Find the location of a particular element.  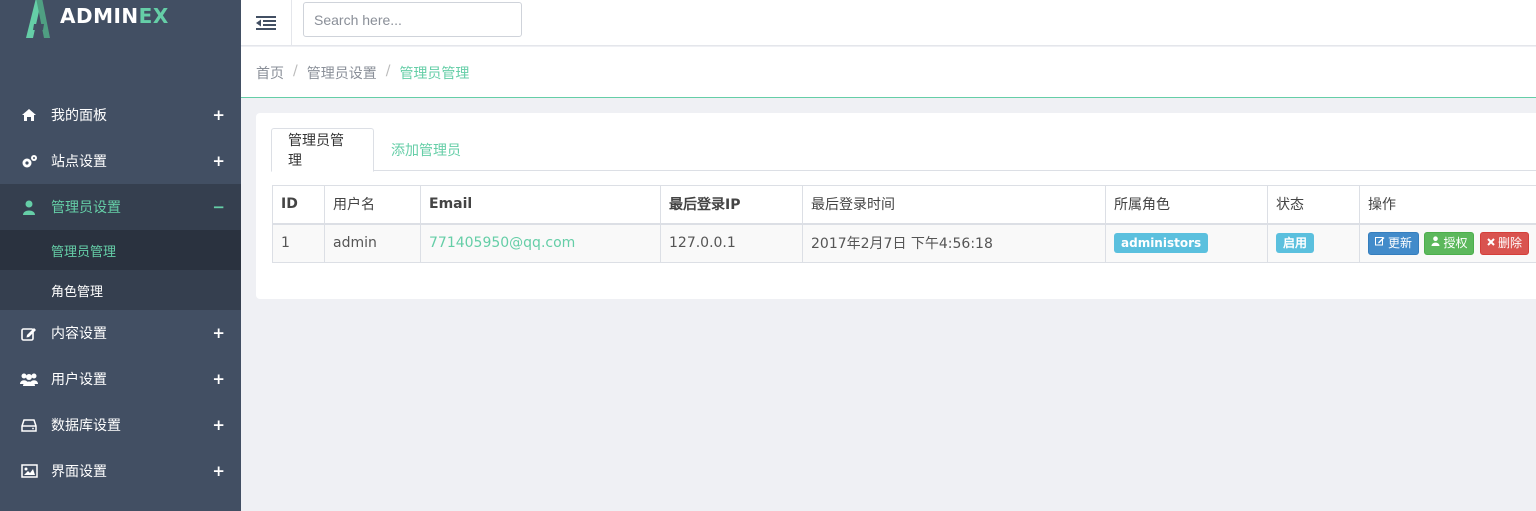

cell-username: admin is located at coordinates (372, 243).